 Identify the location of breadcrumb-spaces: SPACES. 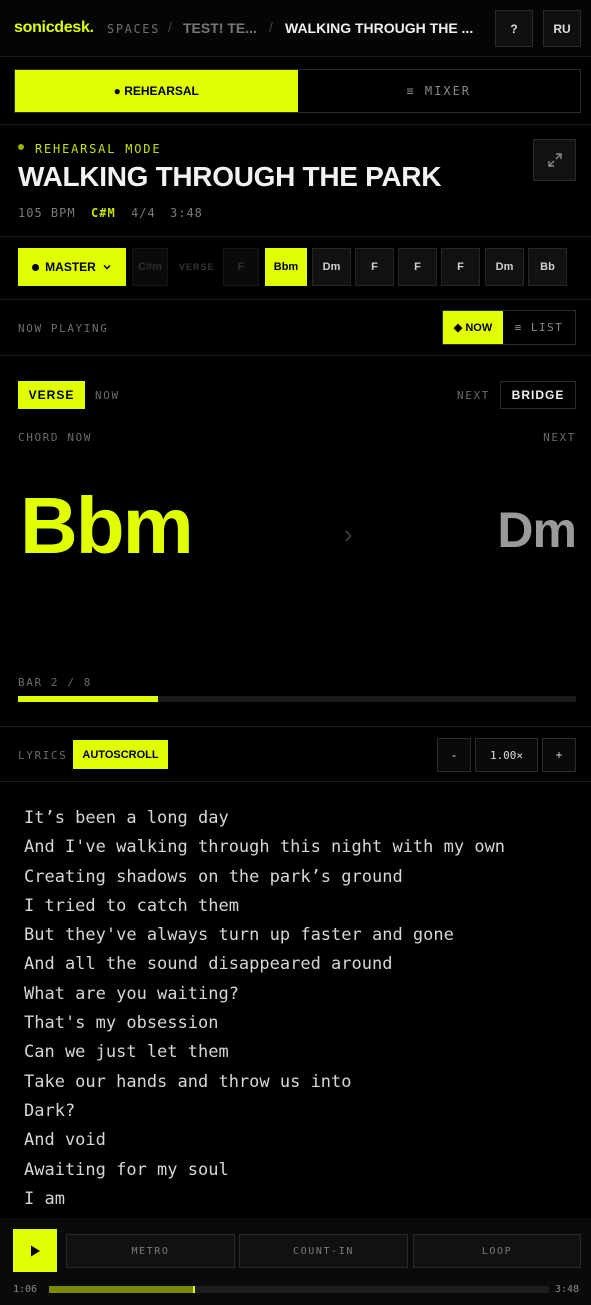
(133, 29).